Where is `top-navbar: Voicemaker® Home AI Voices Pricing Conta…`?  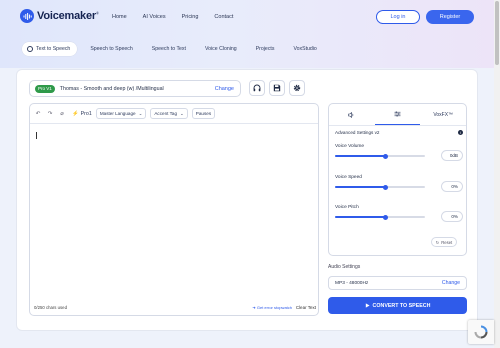 top-navbar: Voicemaker® Home AI Voices Pricing Conta… is located at coordinates (250, 17).